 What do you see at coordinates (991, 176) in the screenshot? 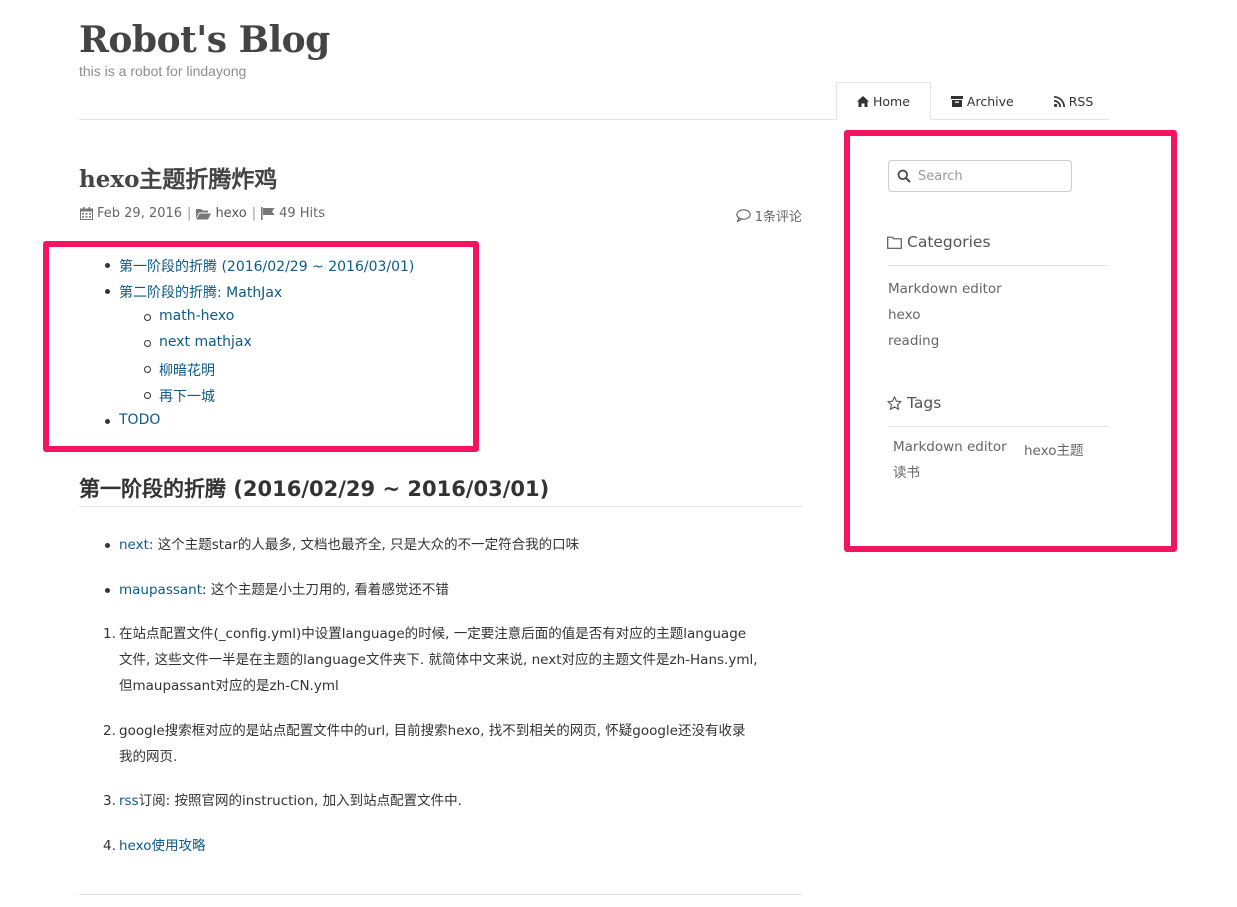
I see `search-input` at bounding box center [991, 176].